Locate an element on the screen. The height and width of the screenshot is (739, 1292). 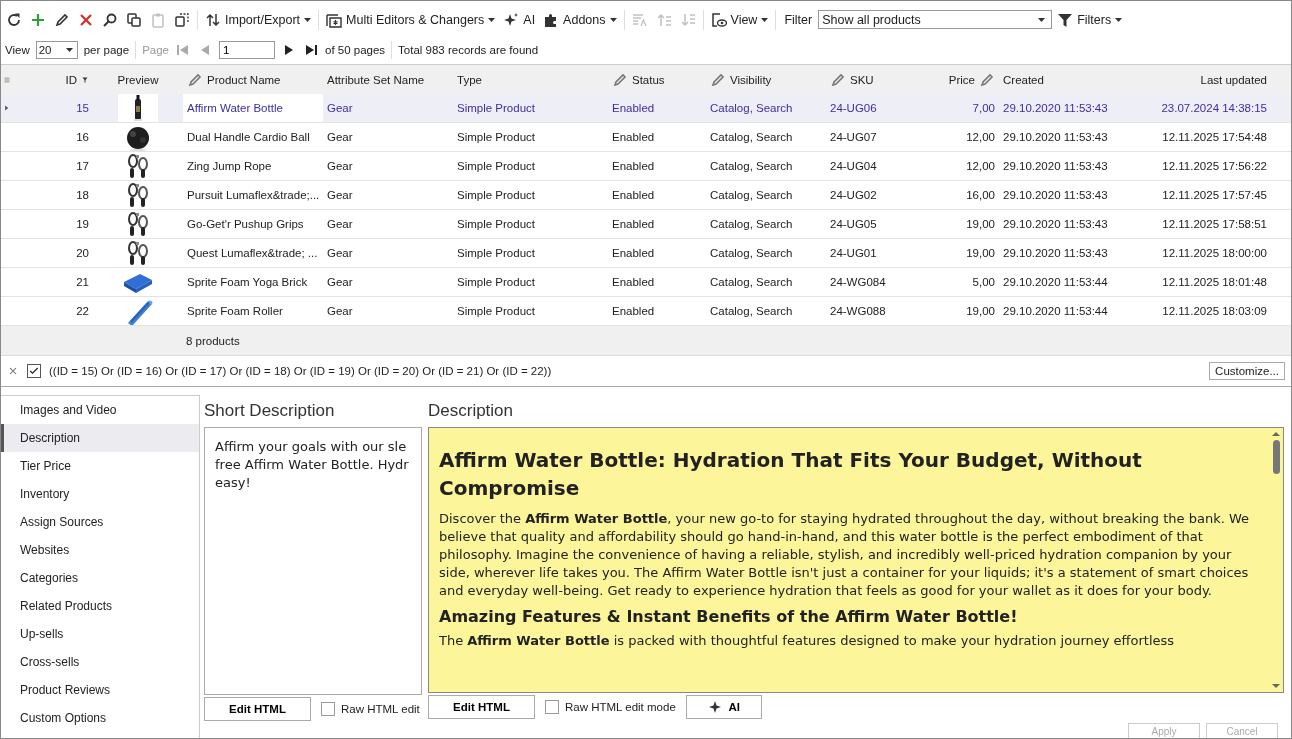
menu-button: Multi Editors & Changers is located at coordinates (411, 19).